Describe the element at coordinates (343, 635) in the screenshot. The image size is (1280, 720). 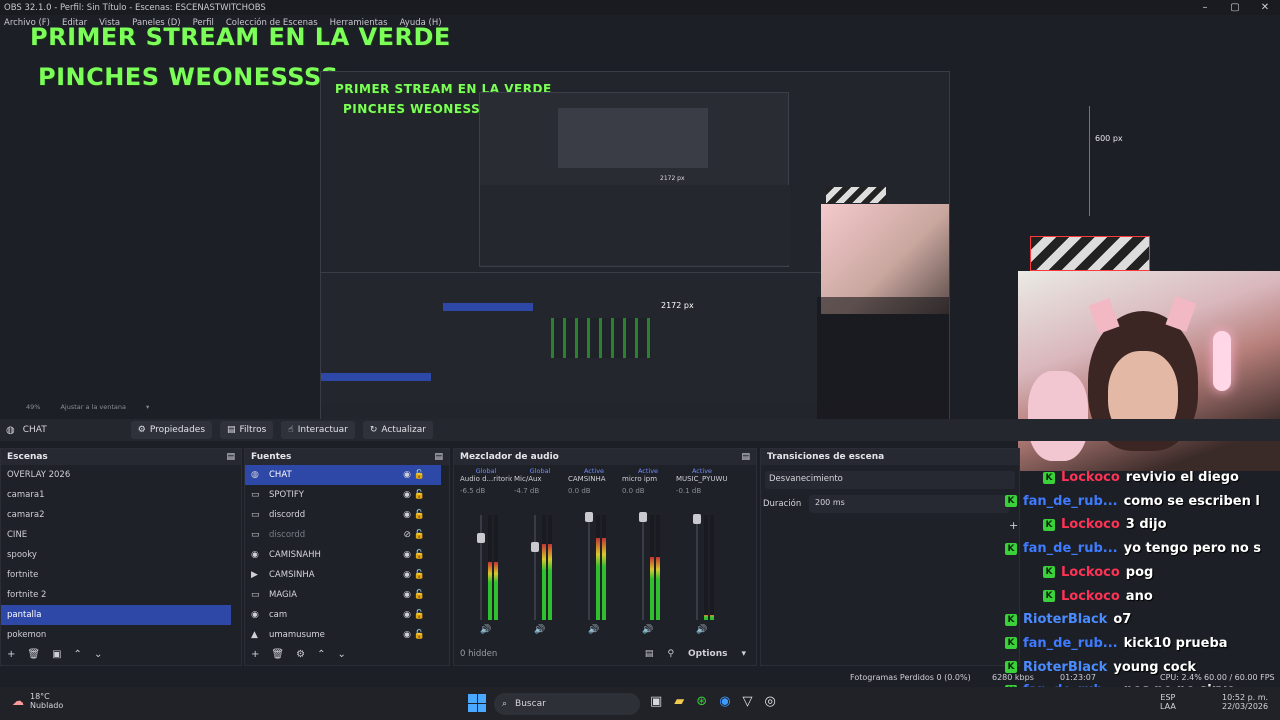
I see `source-item: ▲ umamusume ◉ 🔓` at that location.